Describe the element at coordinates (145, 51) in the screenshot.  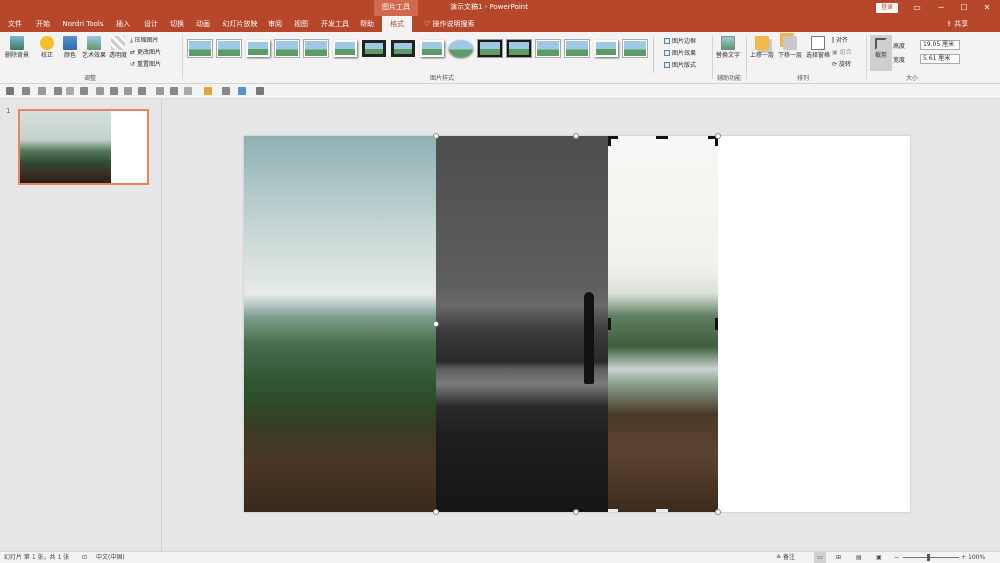
I see `change-picture-button: ⇄ 更改图片` at that location.